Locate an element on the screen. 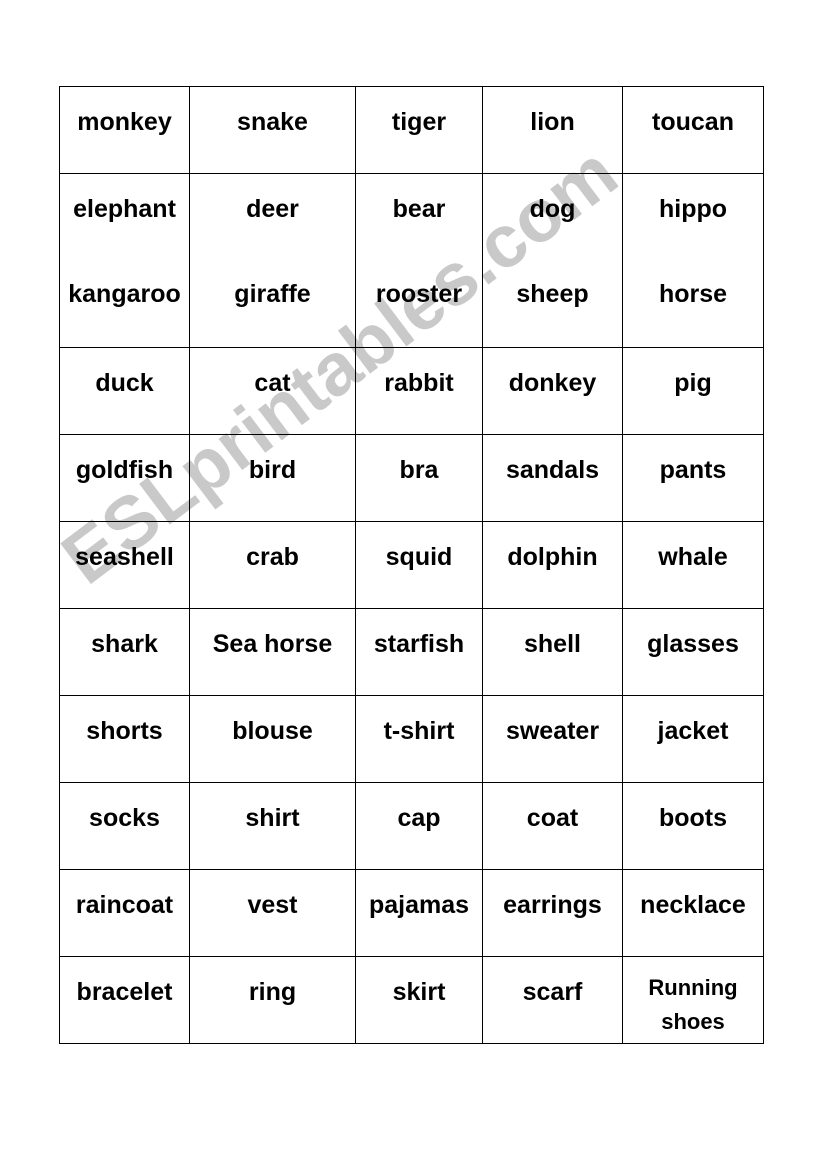  table-row: shark Sea horse starfish shell glasses is located at coordinates (411, 652).